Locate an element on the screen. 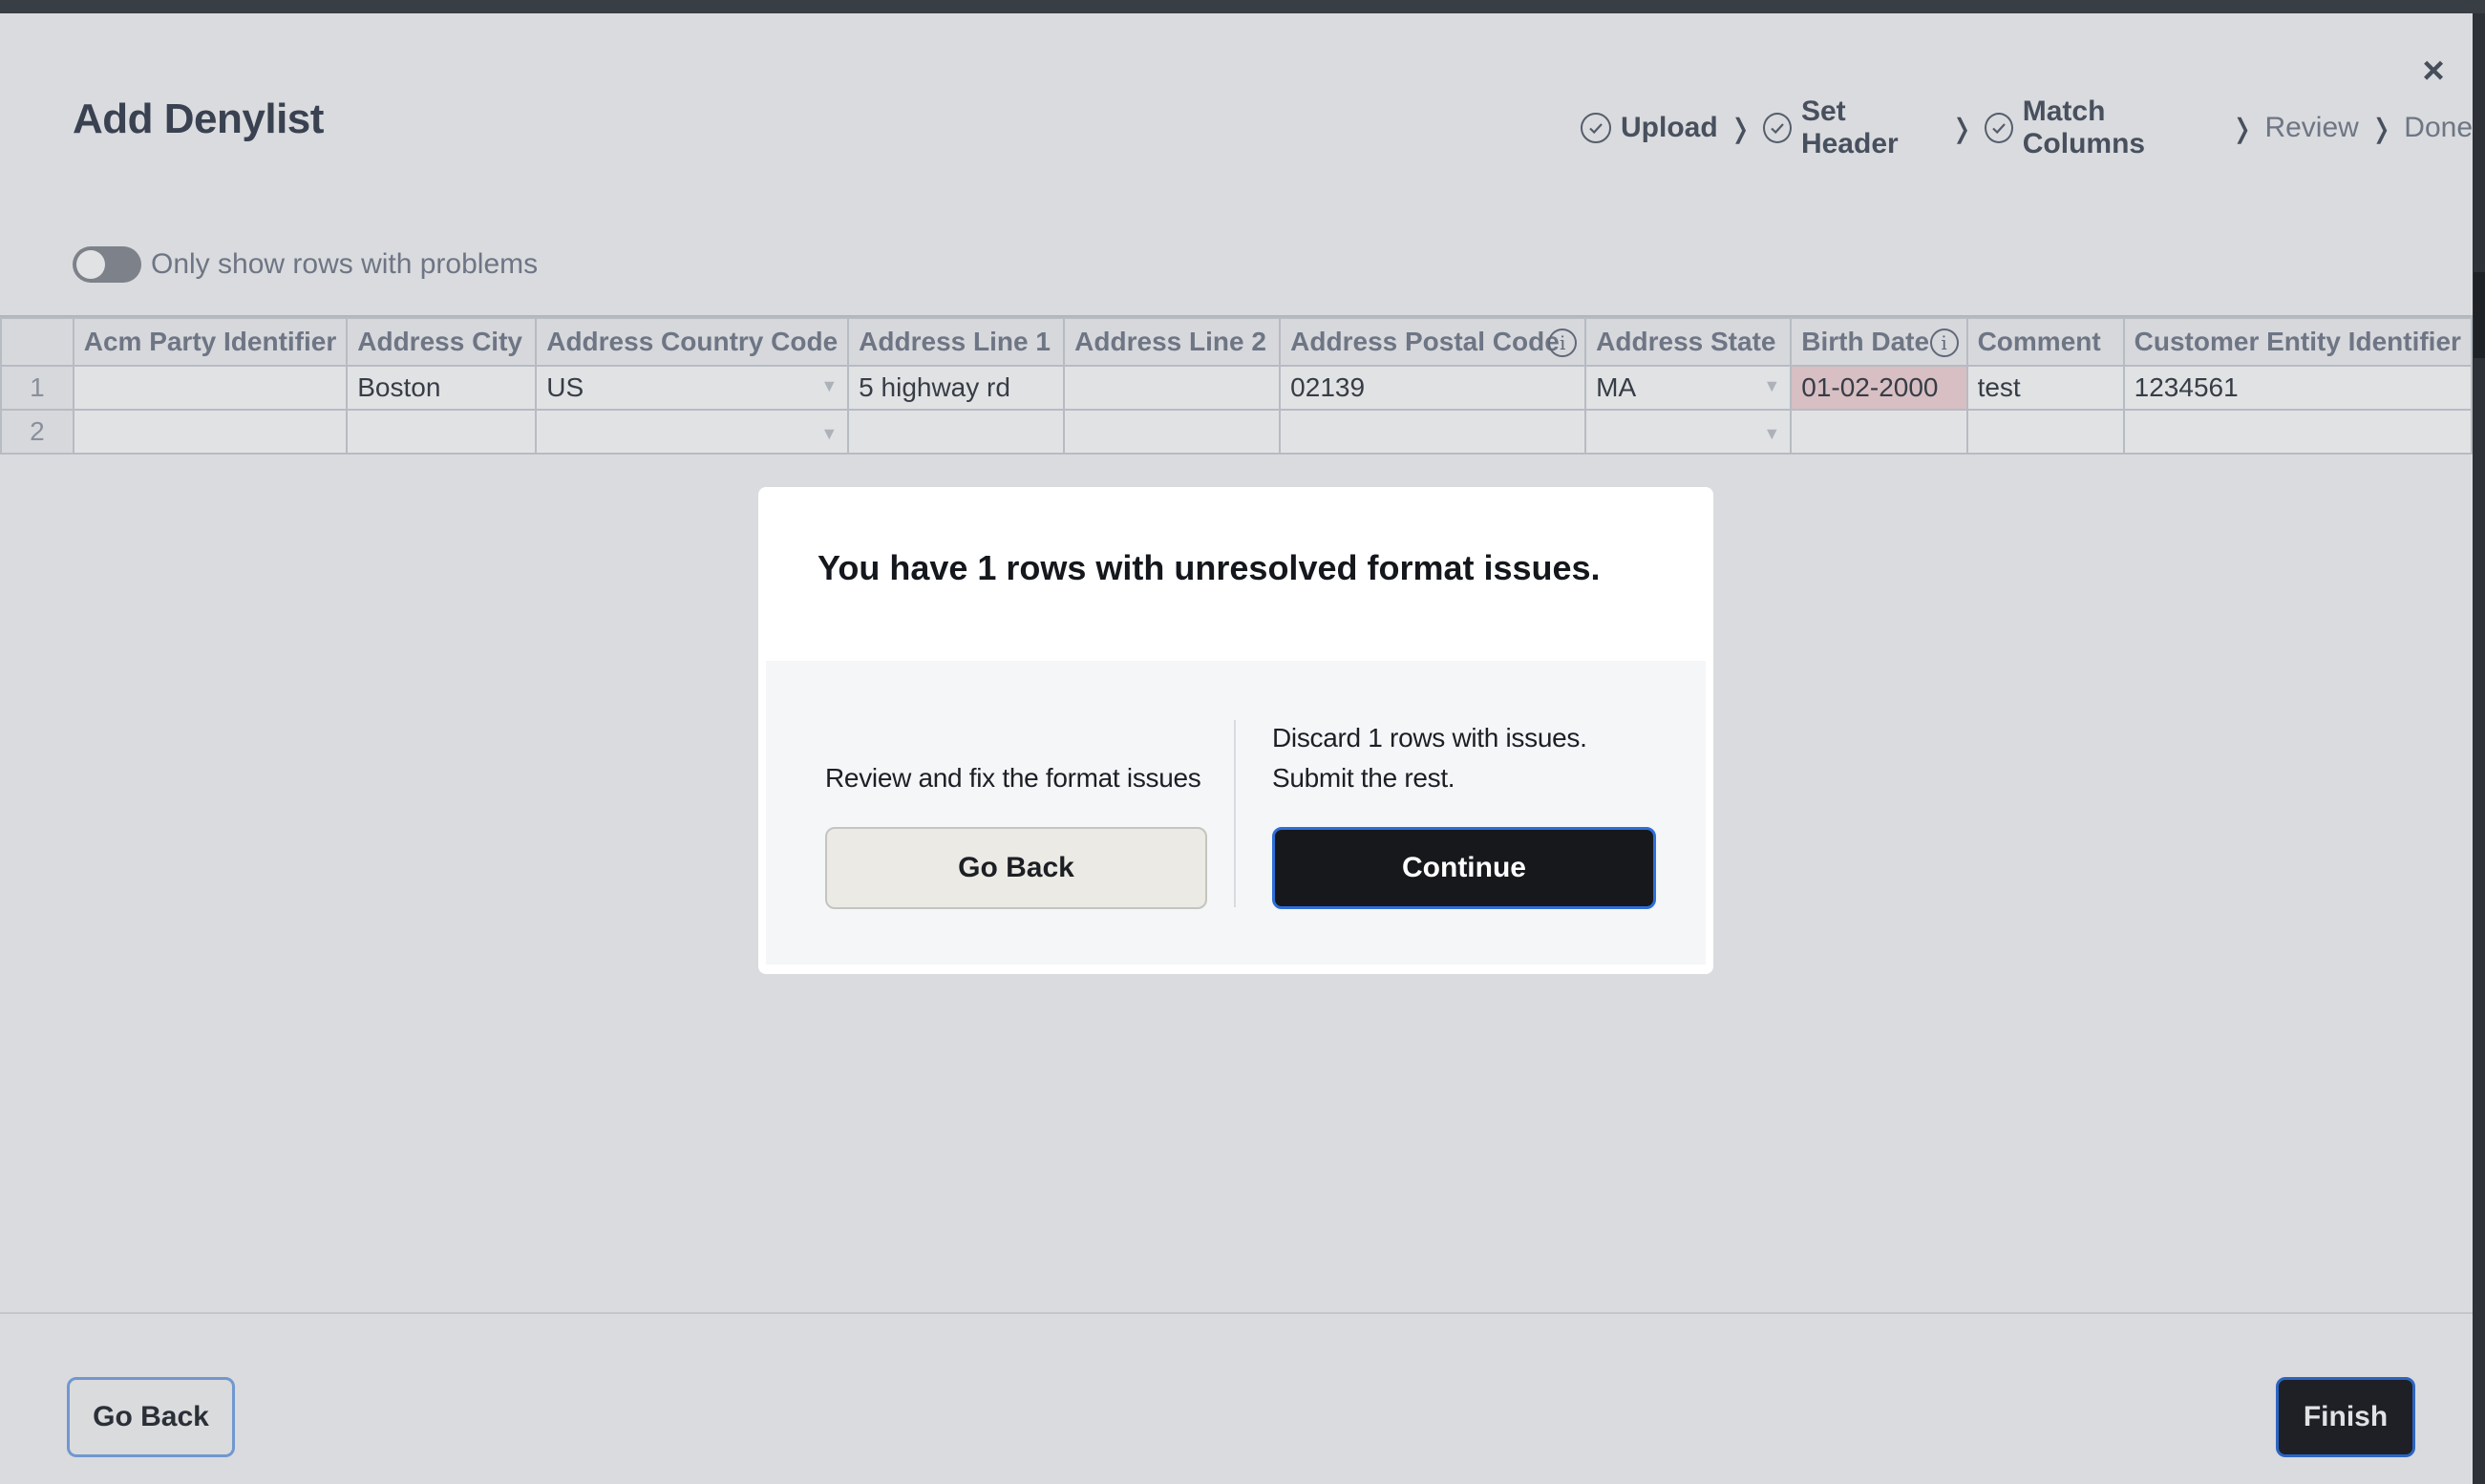  dialog-go-back-button: Go Back is located at coordinates (1016, 868).